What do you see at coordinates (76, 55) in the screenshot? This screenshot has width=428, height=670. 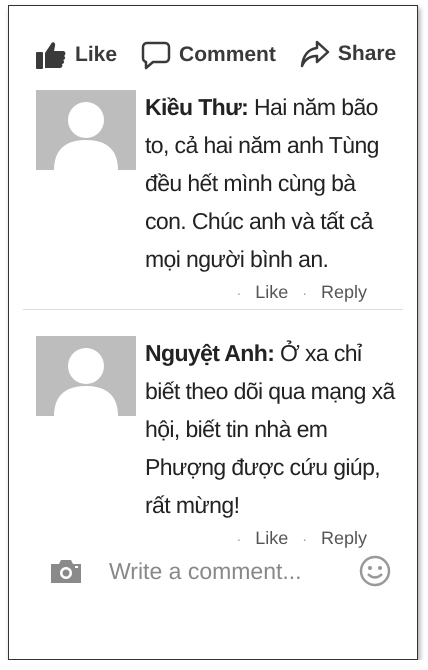 I see `like-button: Like` at bounding box center [76, 55].